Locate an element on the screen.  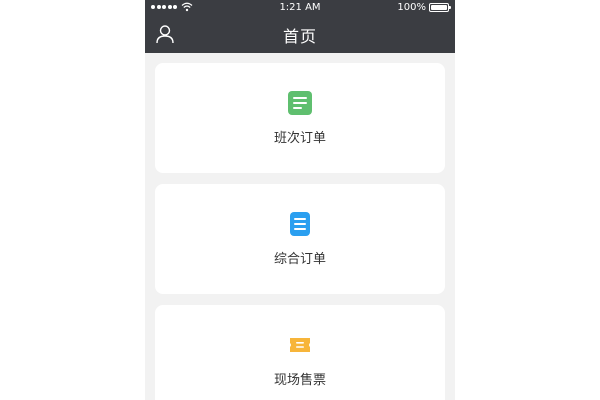
list-icon is located at coordinates (300, 223).